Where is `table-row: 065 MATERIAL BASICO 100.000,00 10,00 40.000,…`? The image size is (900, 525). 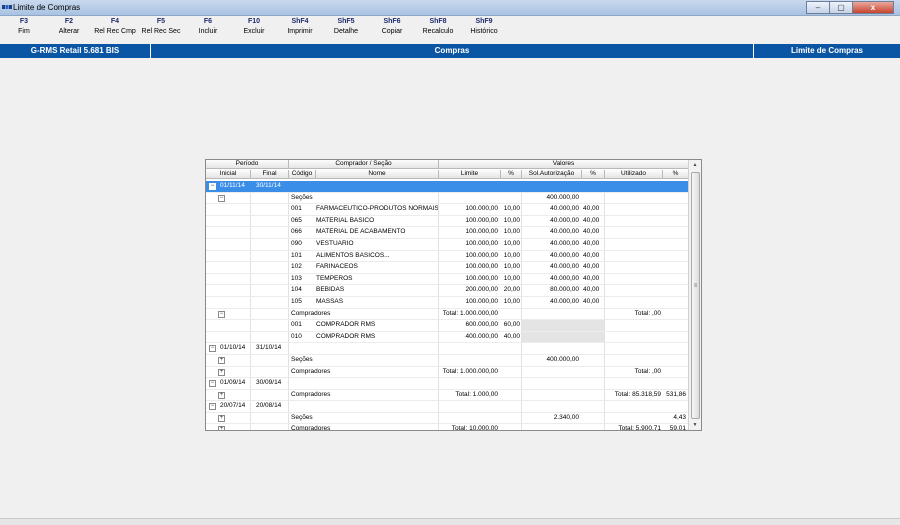 table-row: 065 MATERIAL BASICO 100.000,00 10,00 40.000,… is located at coordinates (447, 222).